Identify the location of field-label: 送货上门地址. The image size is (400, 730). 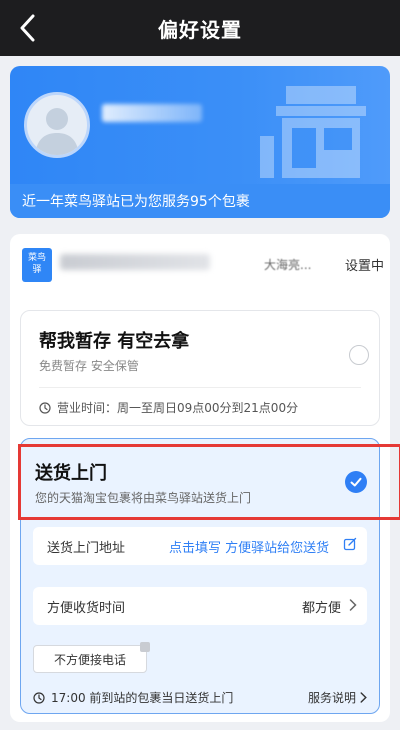
(86, 548).